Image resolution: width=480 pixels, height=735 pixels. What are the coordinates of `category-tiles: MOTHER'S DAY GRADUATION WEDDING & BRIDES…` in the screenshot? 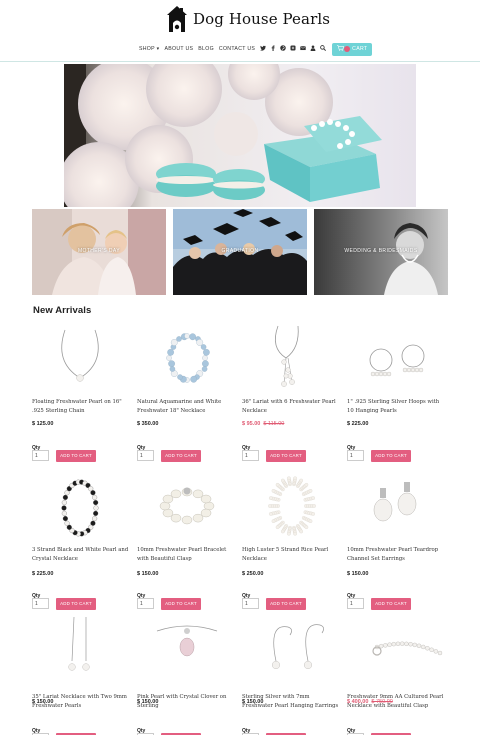 It's located at (240, 252).